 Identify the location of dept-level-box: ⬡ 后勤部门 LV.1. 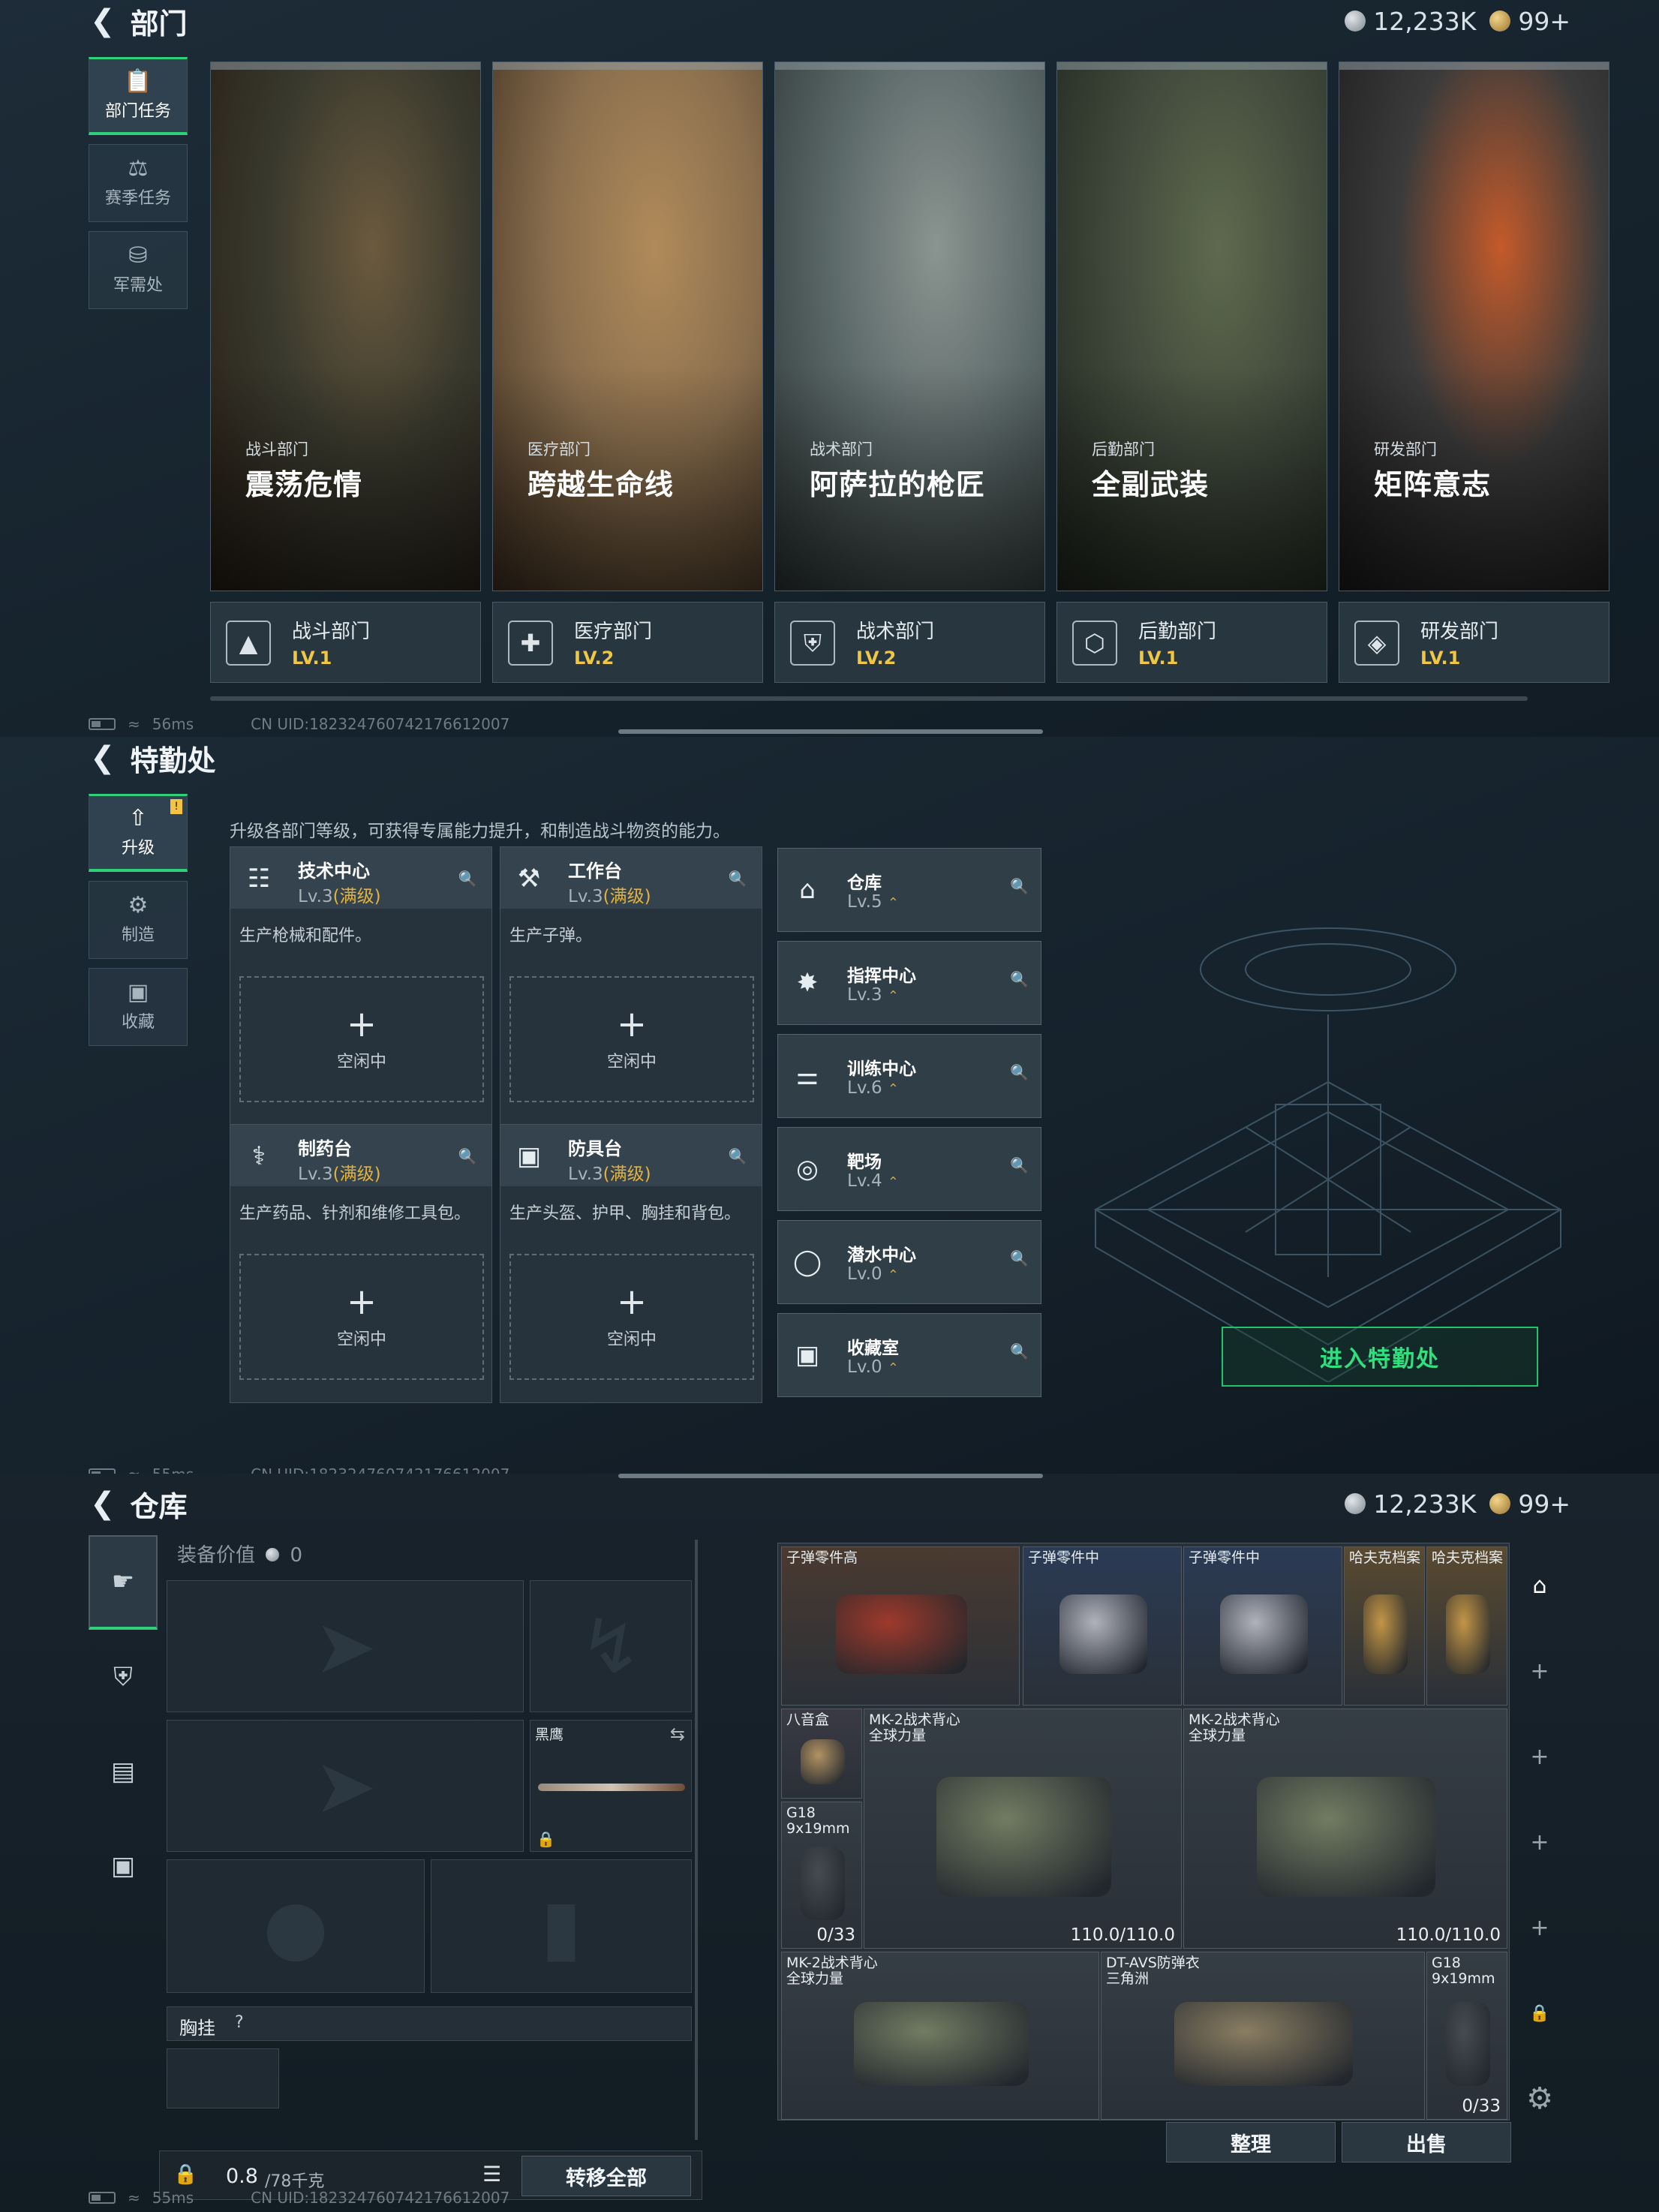
(1191, 643).